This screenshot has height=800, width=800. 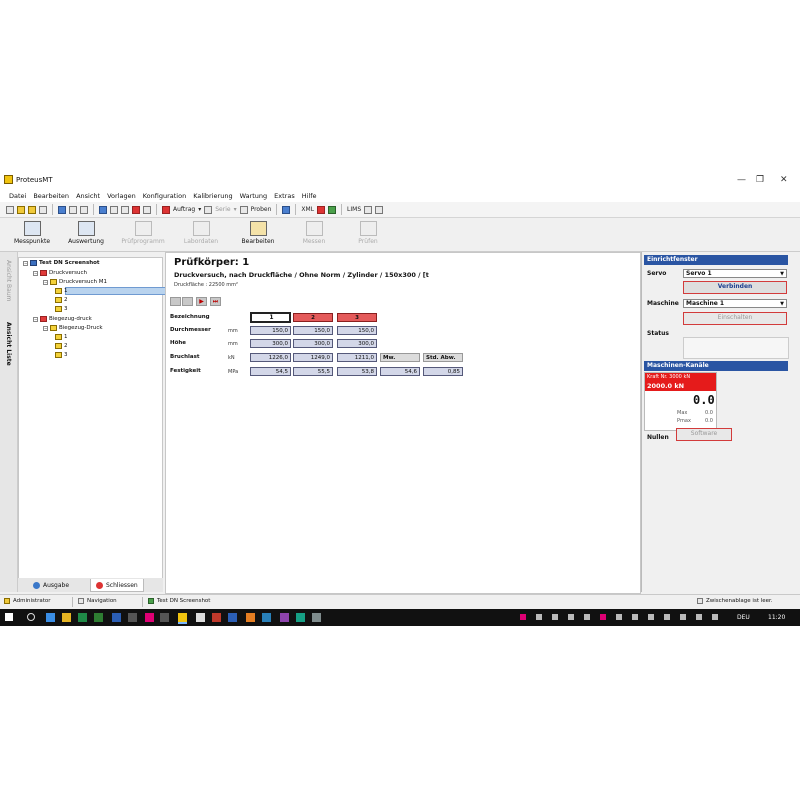 I want to click on tree-node-druckversuch: − Druckversuch, so click(x=60, y=273).